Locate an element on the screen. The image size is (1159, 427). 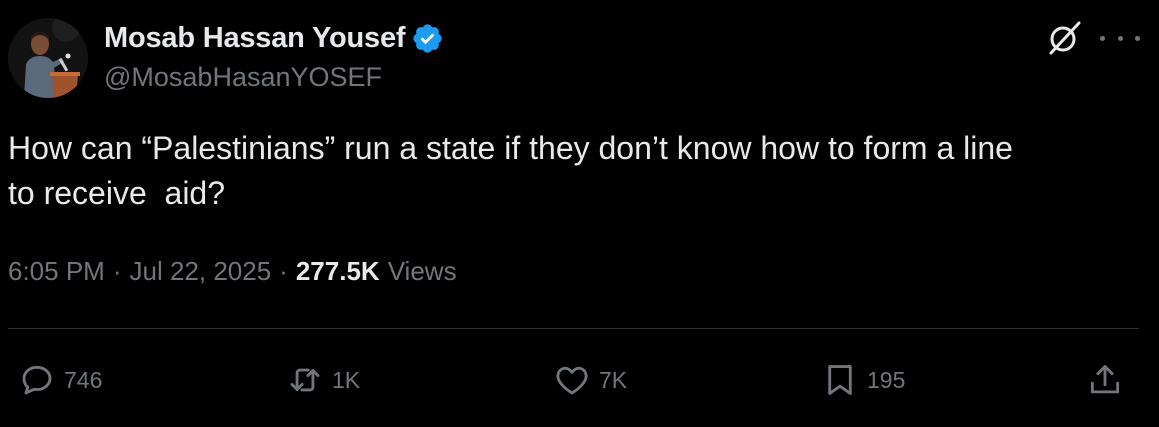
bookmark-icon is located at coordinates (840, 380).